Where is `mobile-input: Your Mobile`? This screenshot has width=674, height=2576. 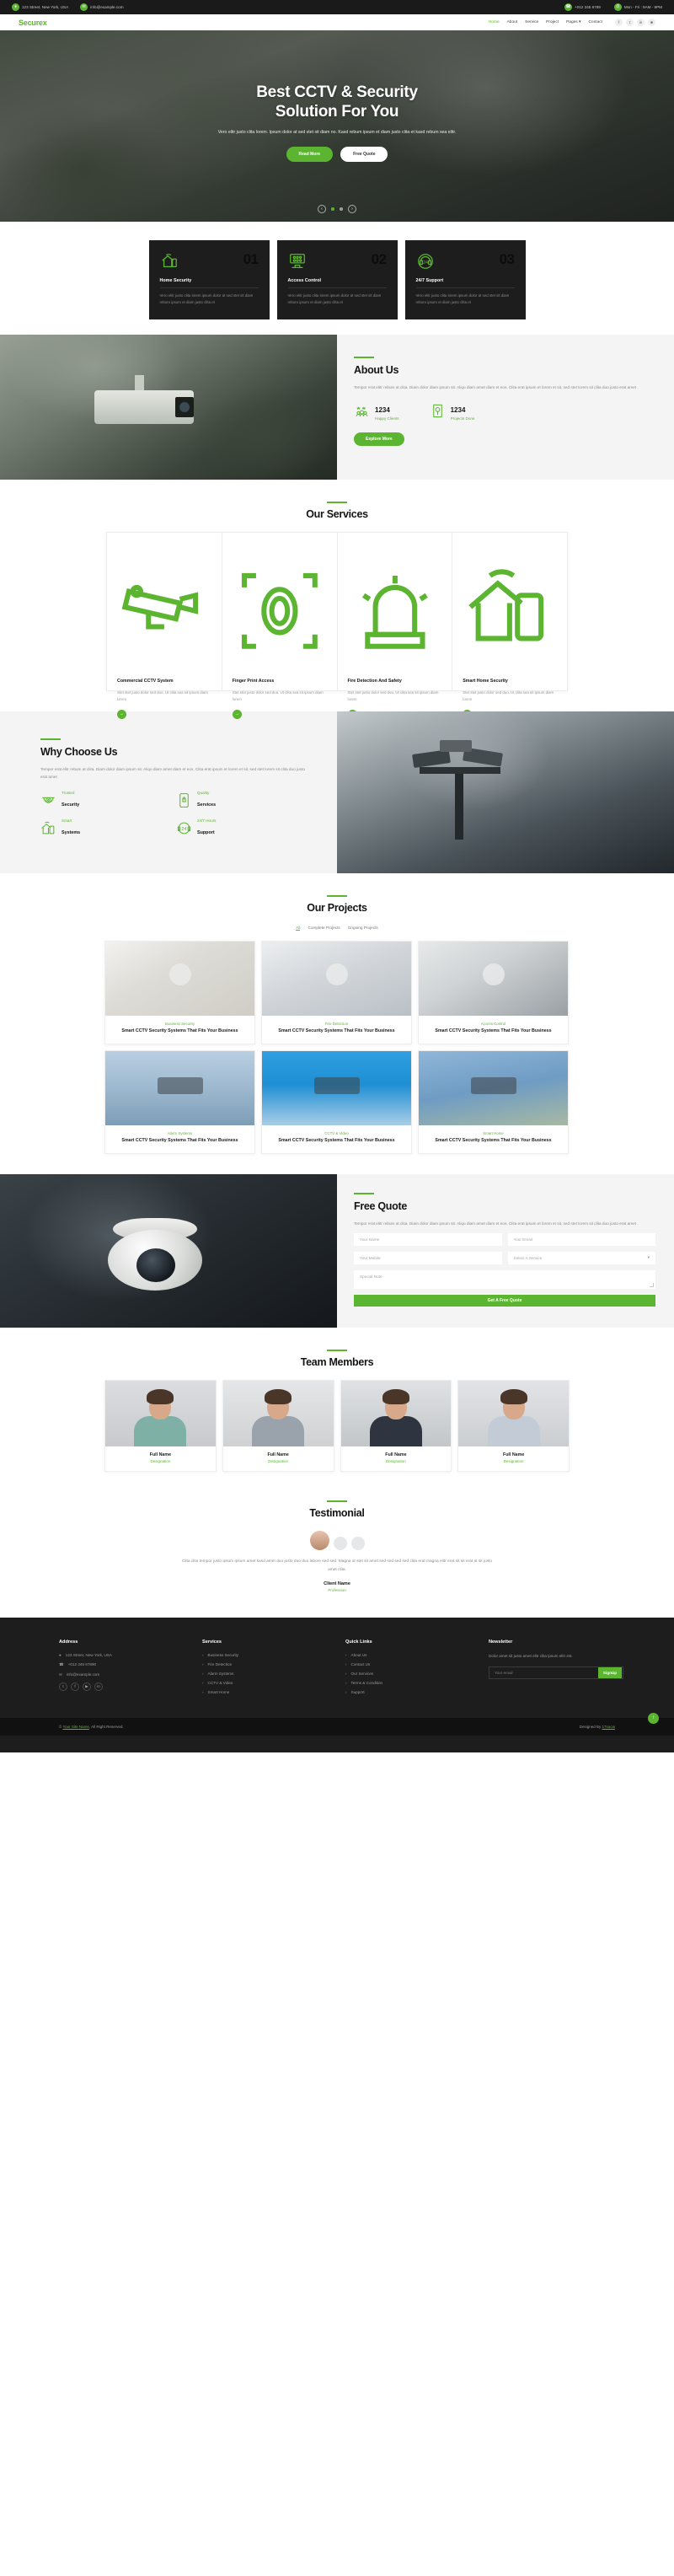
mobile-input: Your Mobile is located at coordinates (428, 1258).